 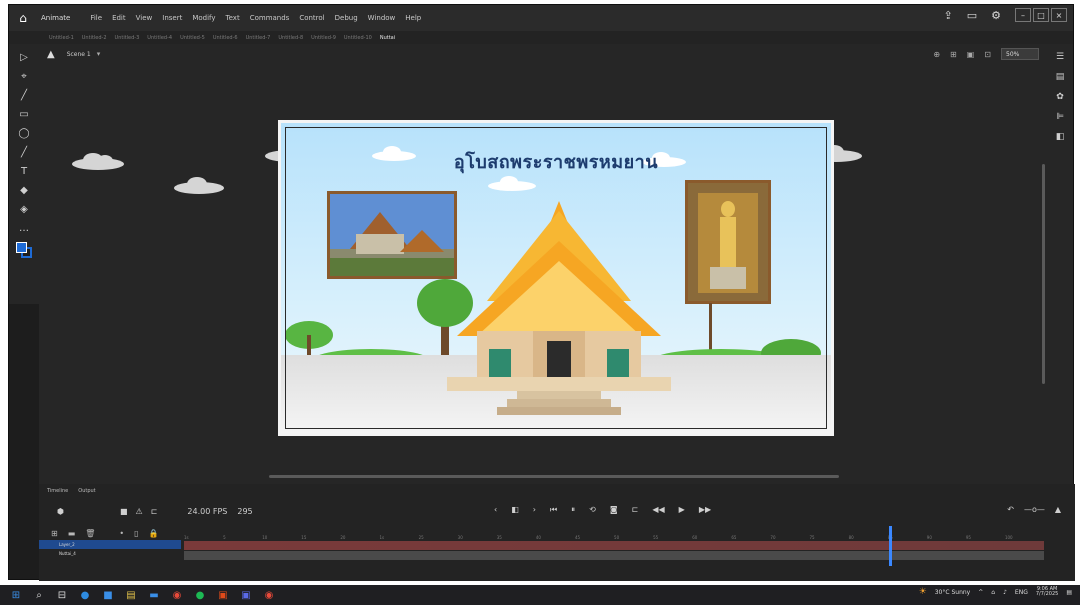 What do you see at coordinates (177, 595) in the screenshot?
I see `chrome-icon: ◉` at bounding box center [177, 595].